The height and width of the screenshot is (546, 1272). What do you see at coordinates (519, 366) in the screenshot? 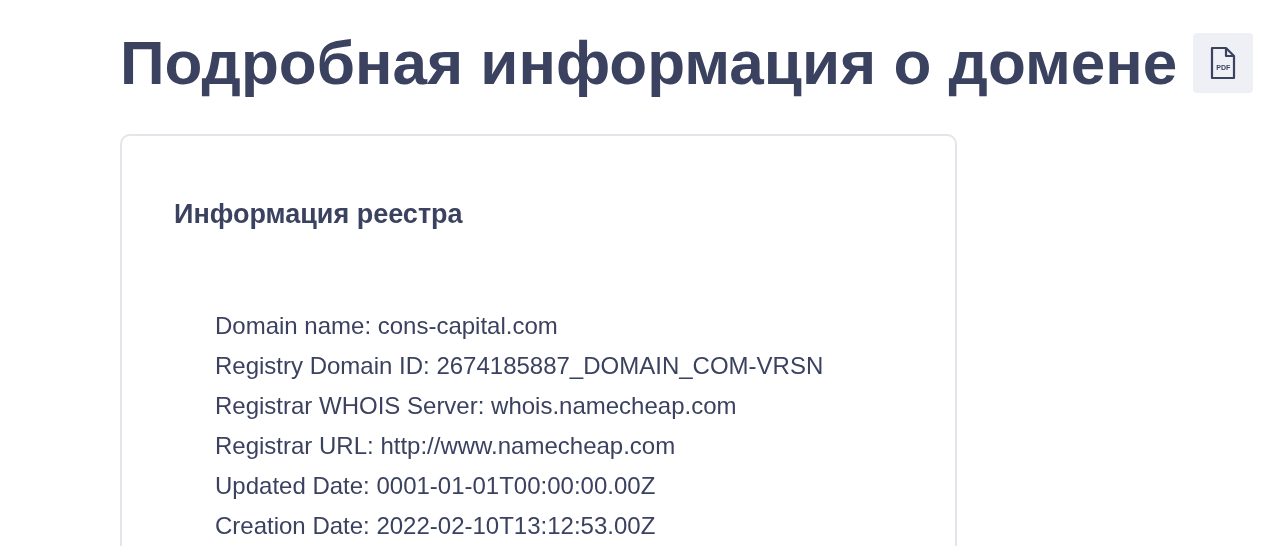
I see `whois-line: Registry Domain ID: 2674185887_DOMAIN_COM-VRSN` at bounding box center [519, 366].